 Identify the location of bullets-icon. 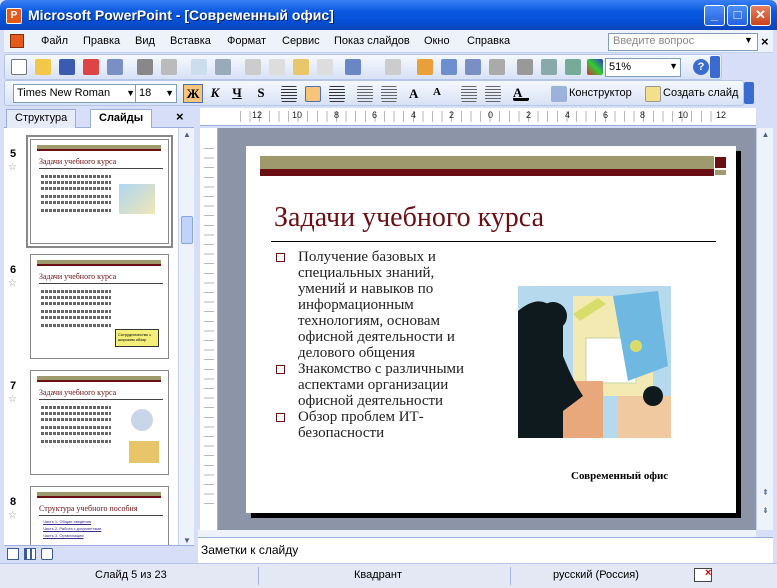
(389, 94).